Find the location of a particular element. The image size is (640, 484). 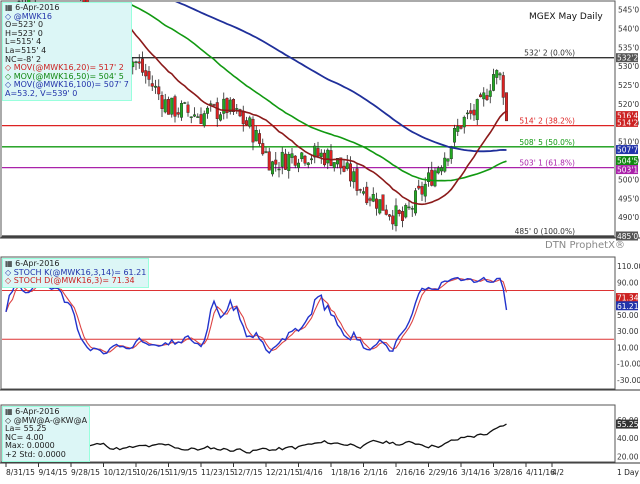

stoch-y-tick: 90.00 is located at coordinates (628, 282).